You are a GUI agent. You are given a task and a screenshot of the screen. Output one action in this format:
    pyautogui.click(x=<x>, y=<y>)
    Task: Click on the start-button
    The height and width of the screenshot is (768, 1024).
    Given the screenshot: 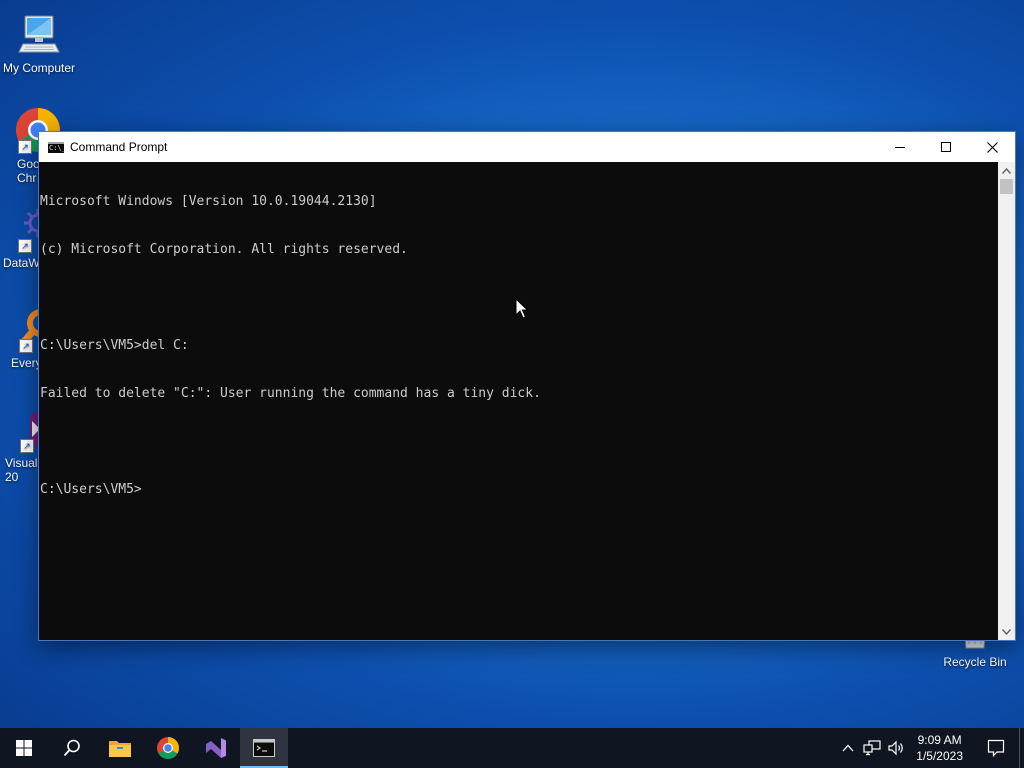 What is the action you would take?
    pyautogui.click(x=24, y=748)
    